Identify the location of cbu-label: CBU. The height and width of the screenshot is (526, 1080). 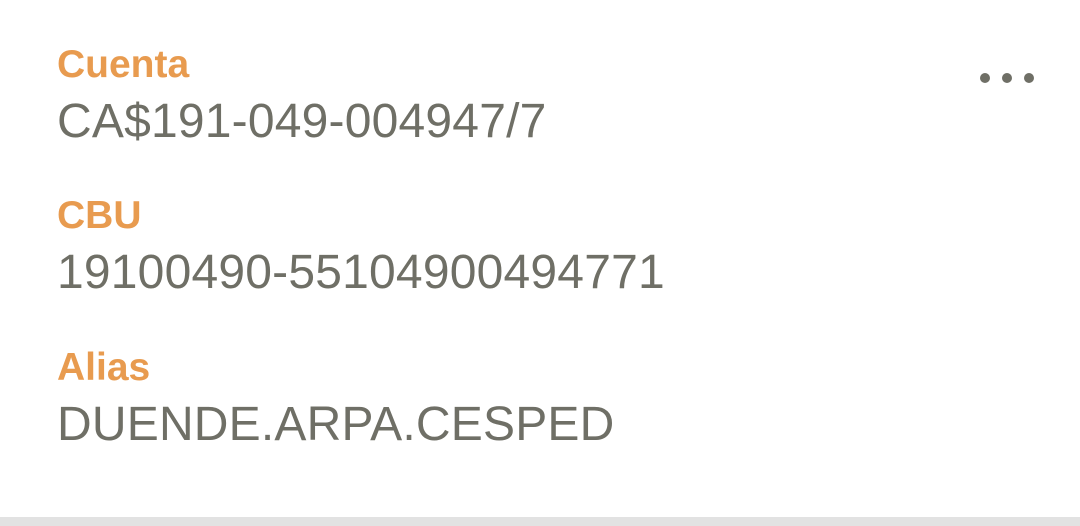
(99, 215).